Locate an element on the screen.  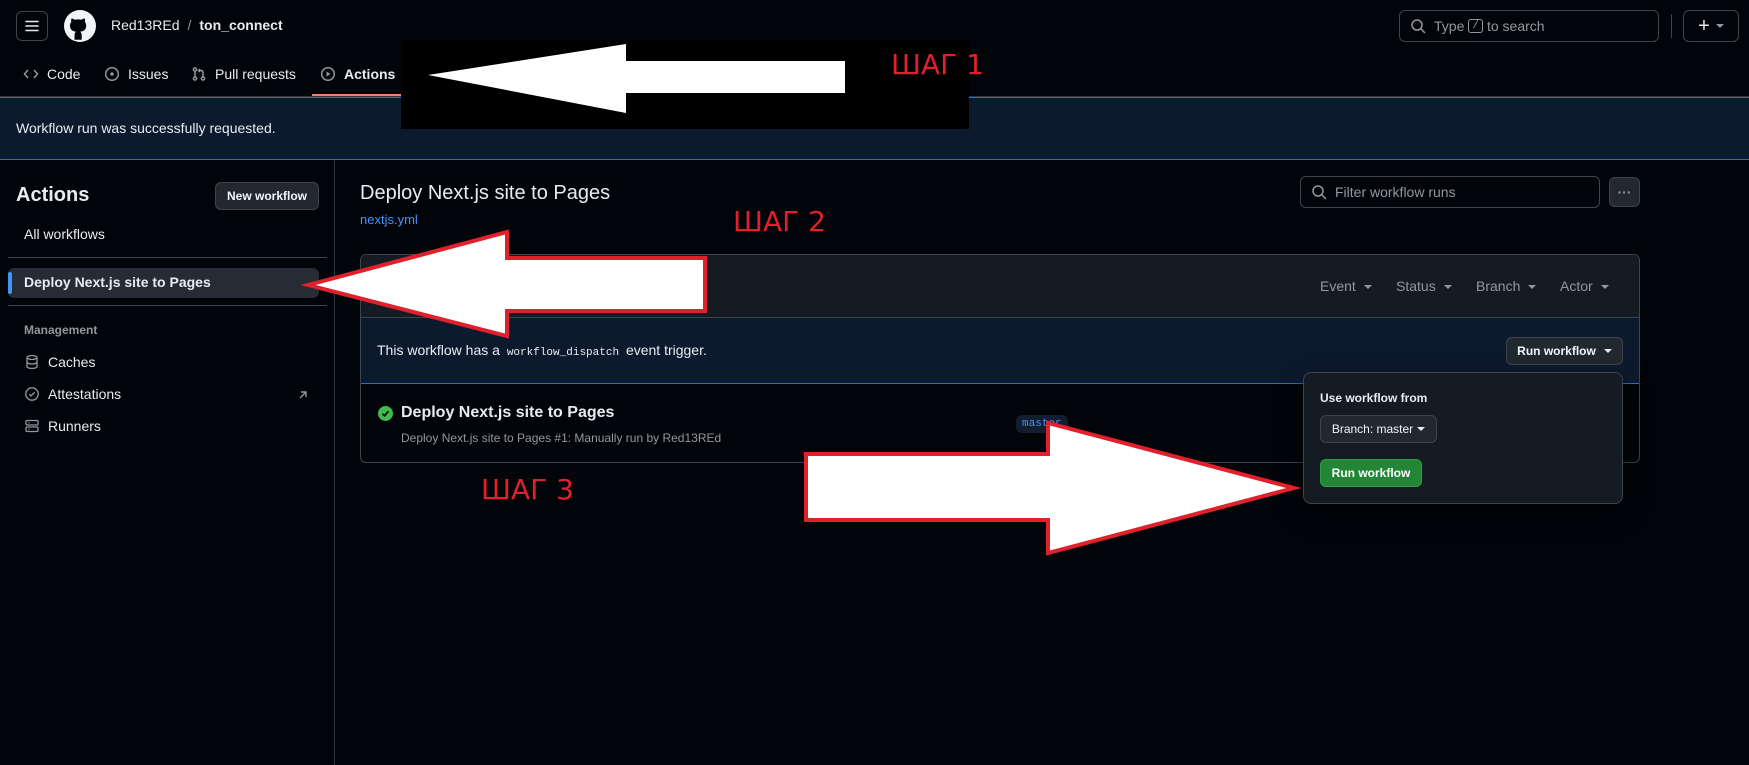
tab-issues: Issues is located at coordinates (136, 74).